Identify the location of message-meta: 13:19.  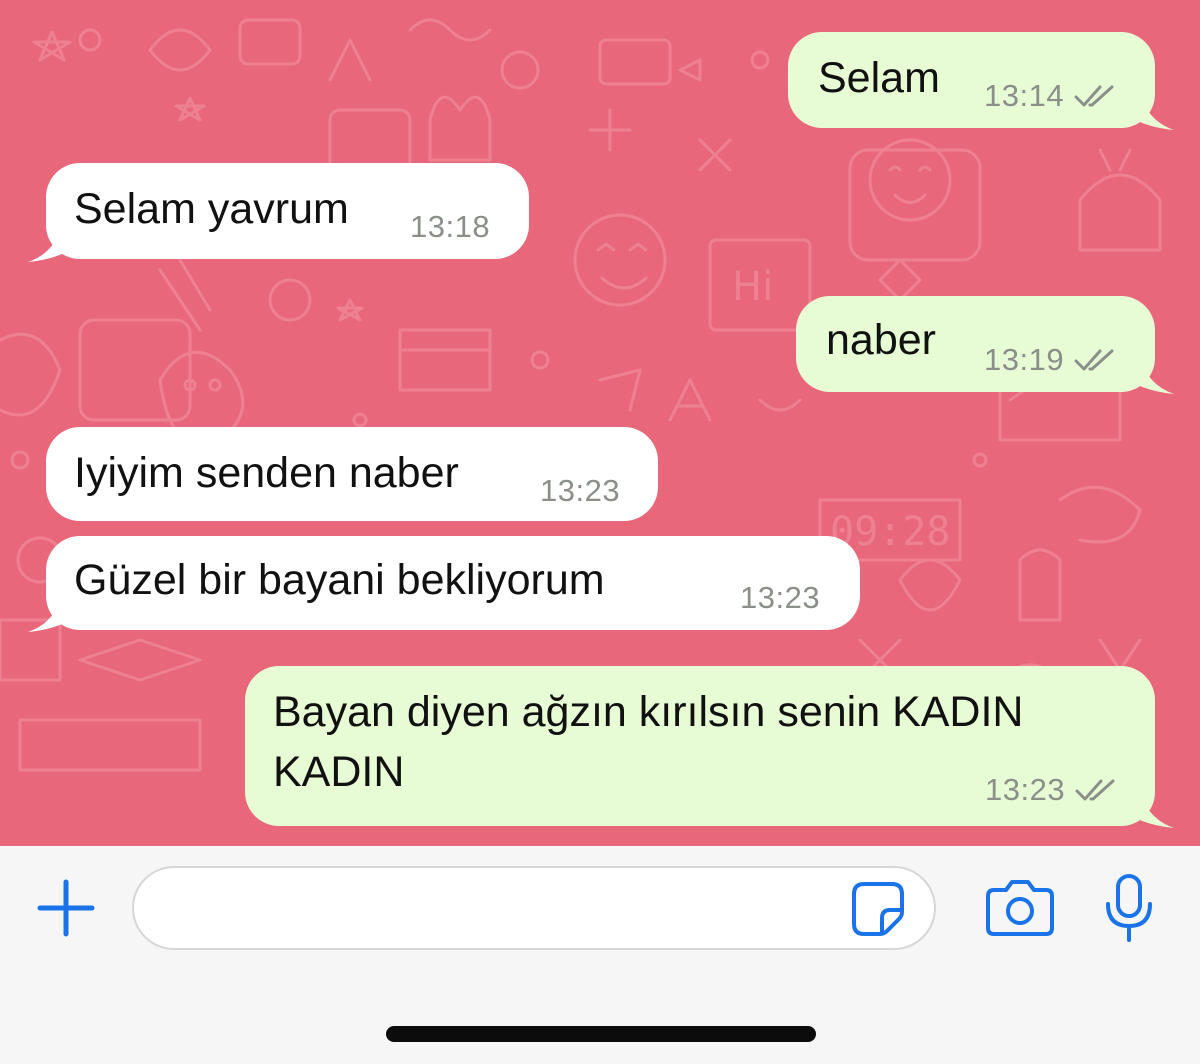
(1051, 360).